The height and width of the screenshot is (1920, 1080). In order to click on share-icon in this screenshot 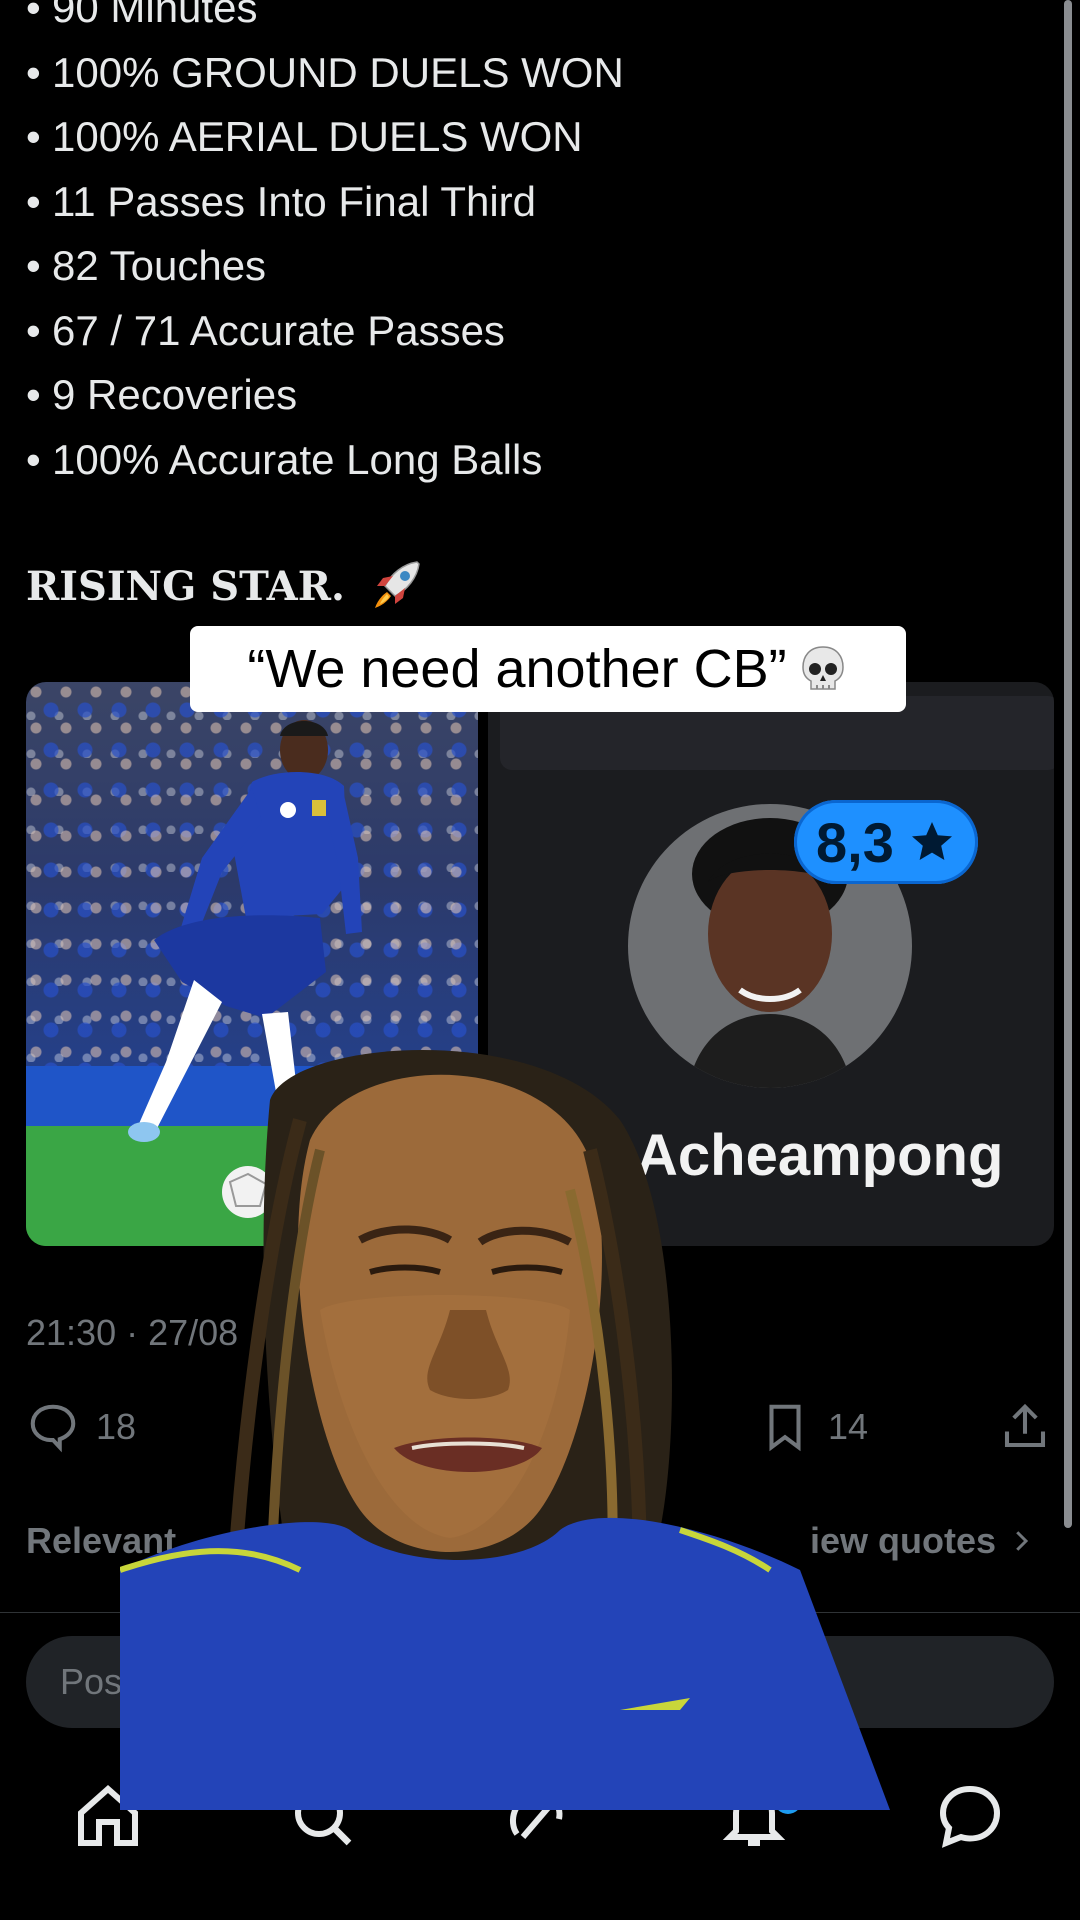, I will do `click(1025, 1425)`.